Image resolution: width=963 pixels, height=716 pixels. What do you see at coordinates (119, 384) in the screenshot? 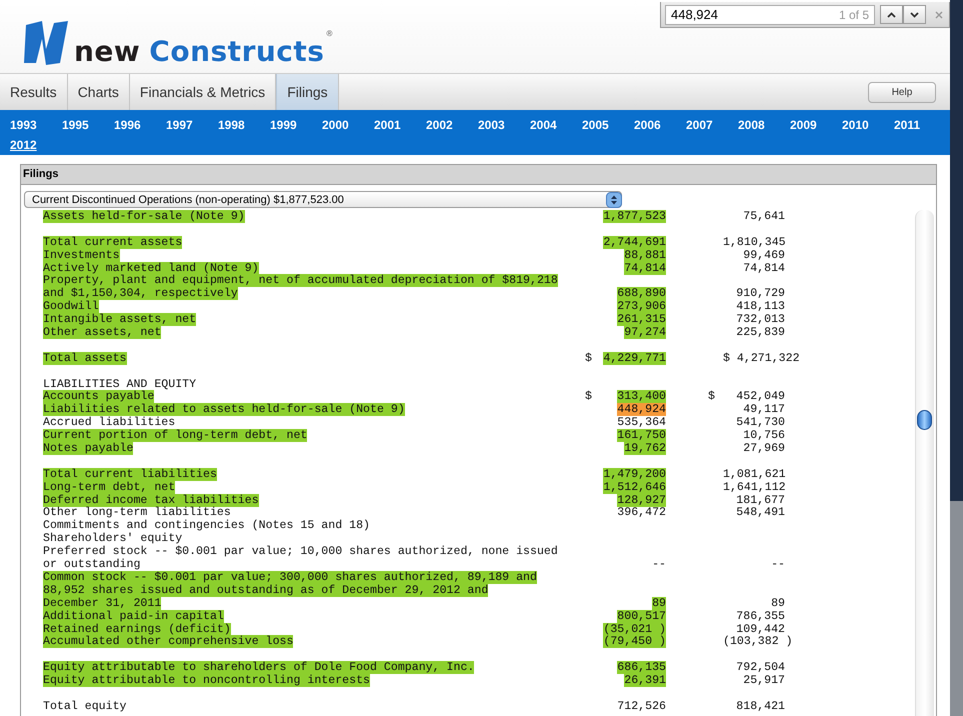
I see `line-item-label: LIABILITIES AND EQUITY` at bounding box center [119, 384].